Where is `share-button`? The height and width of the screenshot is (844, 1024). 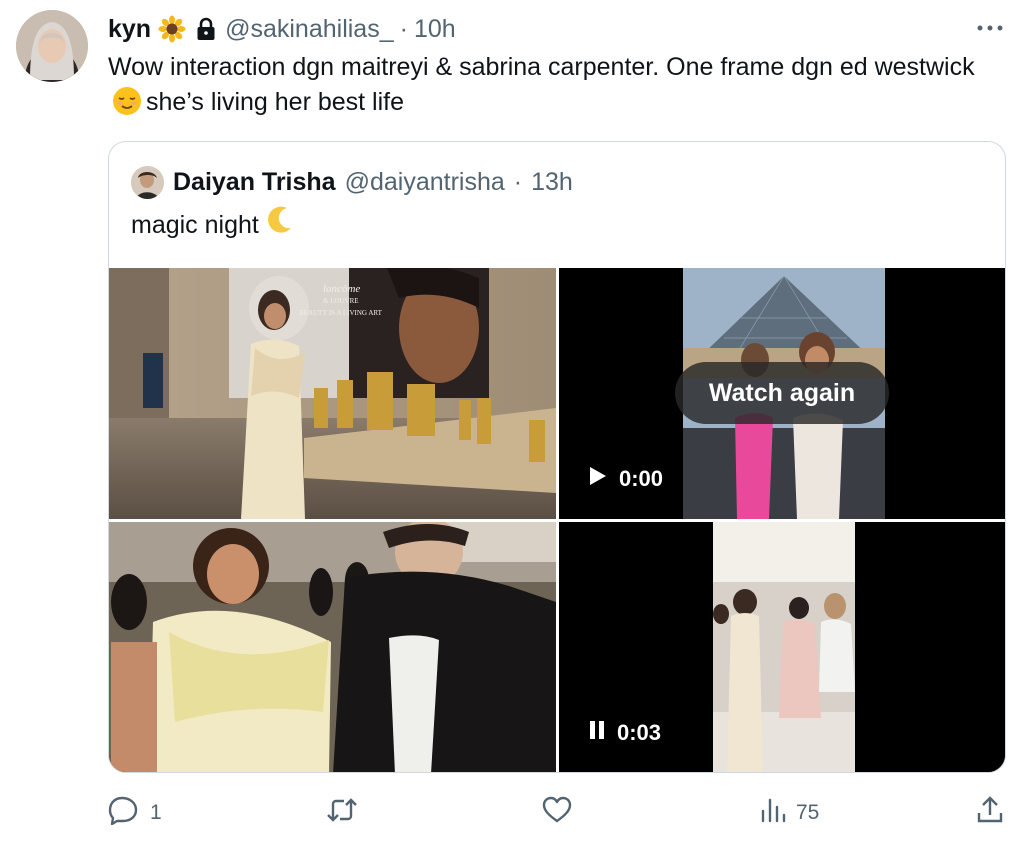
share-button is located at coordinates (990, 813).